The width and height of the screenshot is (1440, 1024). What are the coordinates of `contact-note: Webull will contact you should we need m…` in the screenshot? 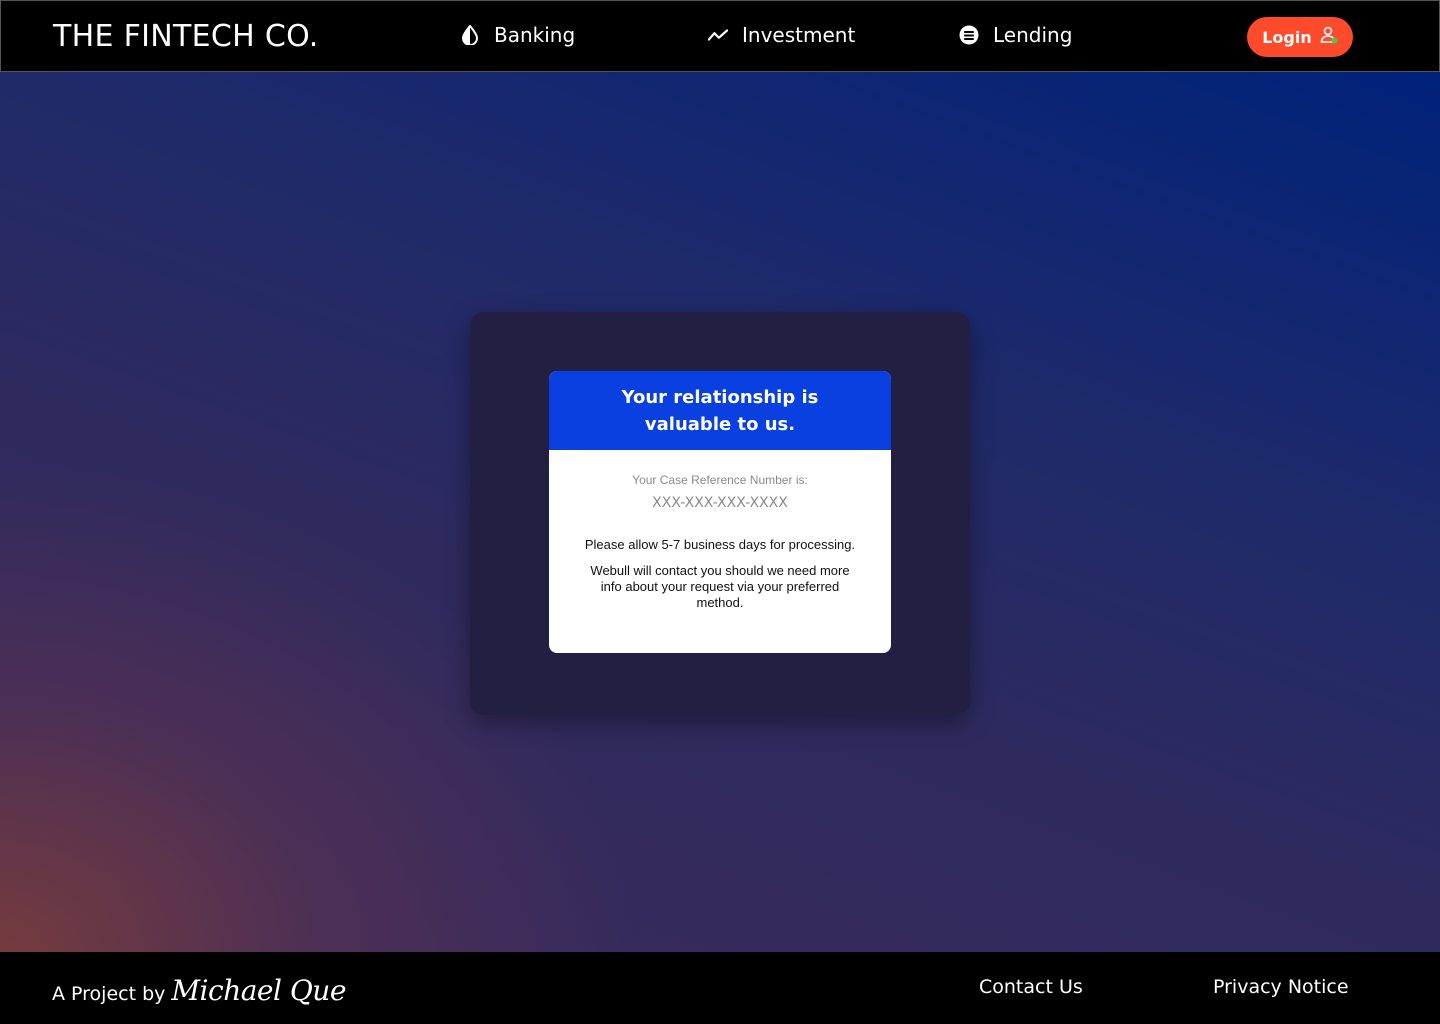 It's located at (720, 586).